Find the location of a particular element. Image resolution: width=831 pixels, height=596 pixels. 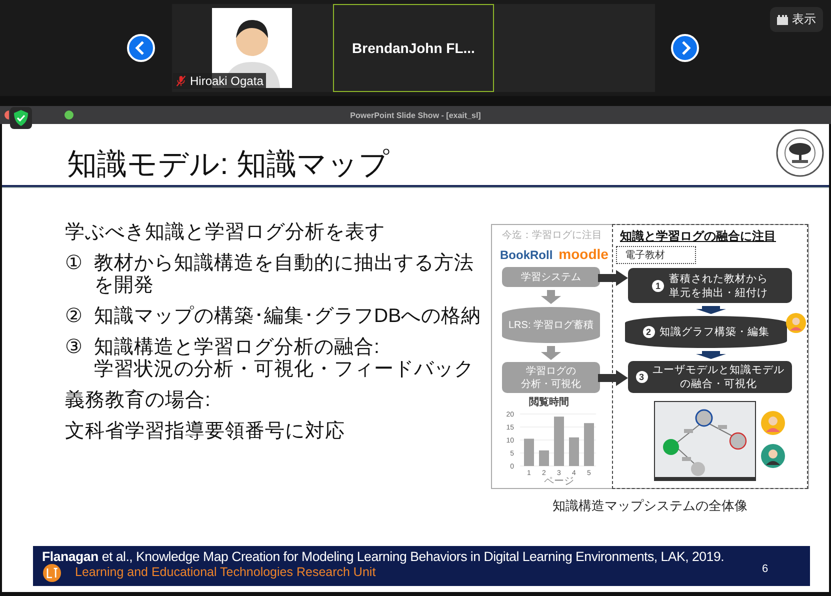

bullet-text: ② 知識マップの構築･編集･グラフDBへの格納 is located at coordinates (273, 316).